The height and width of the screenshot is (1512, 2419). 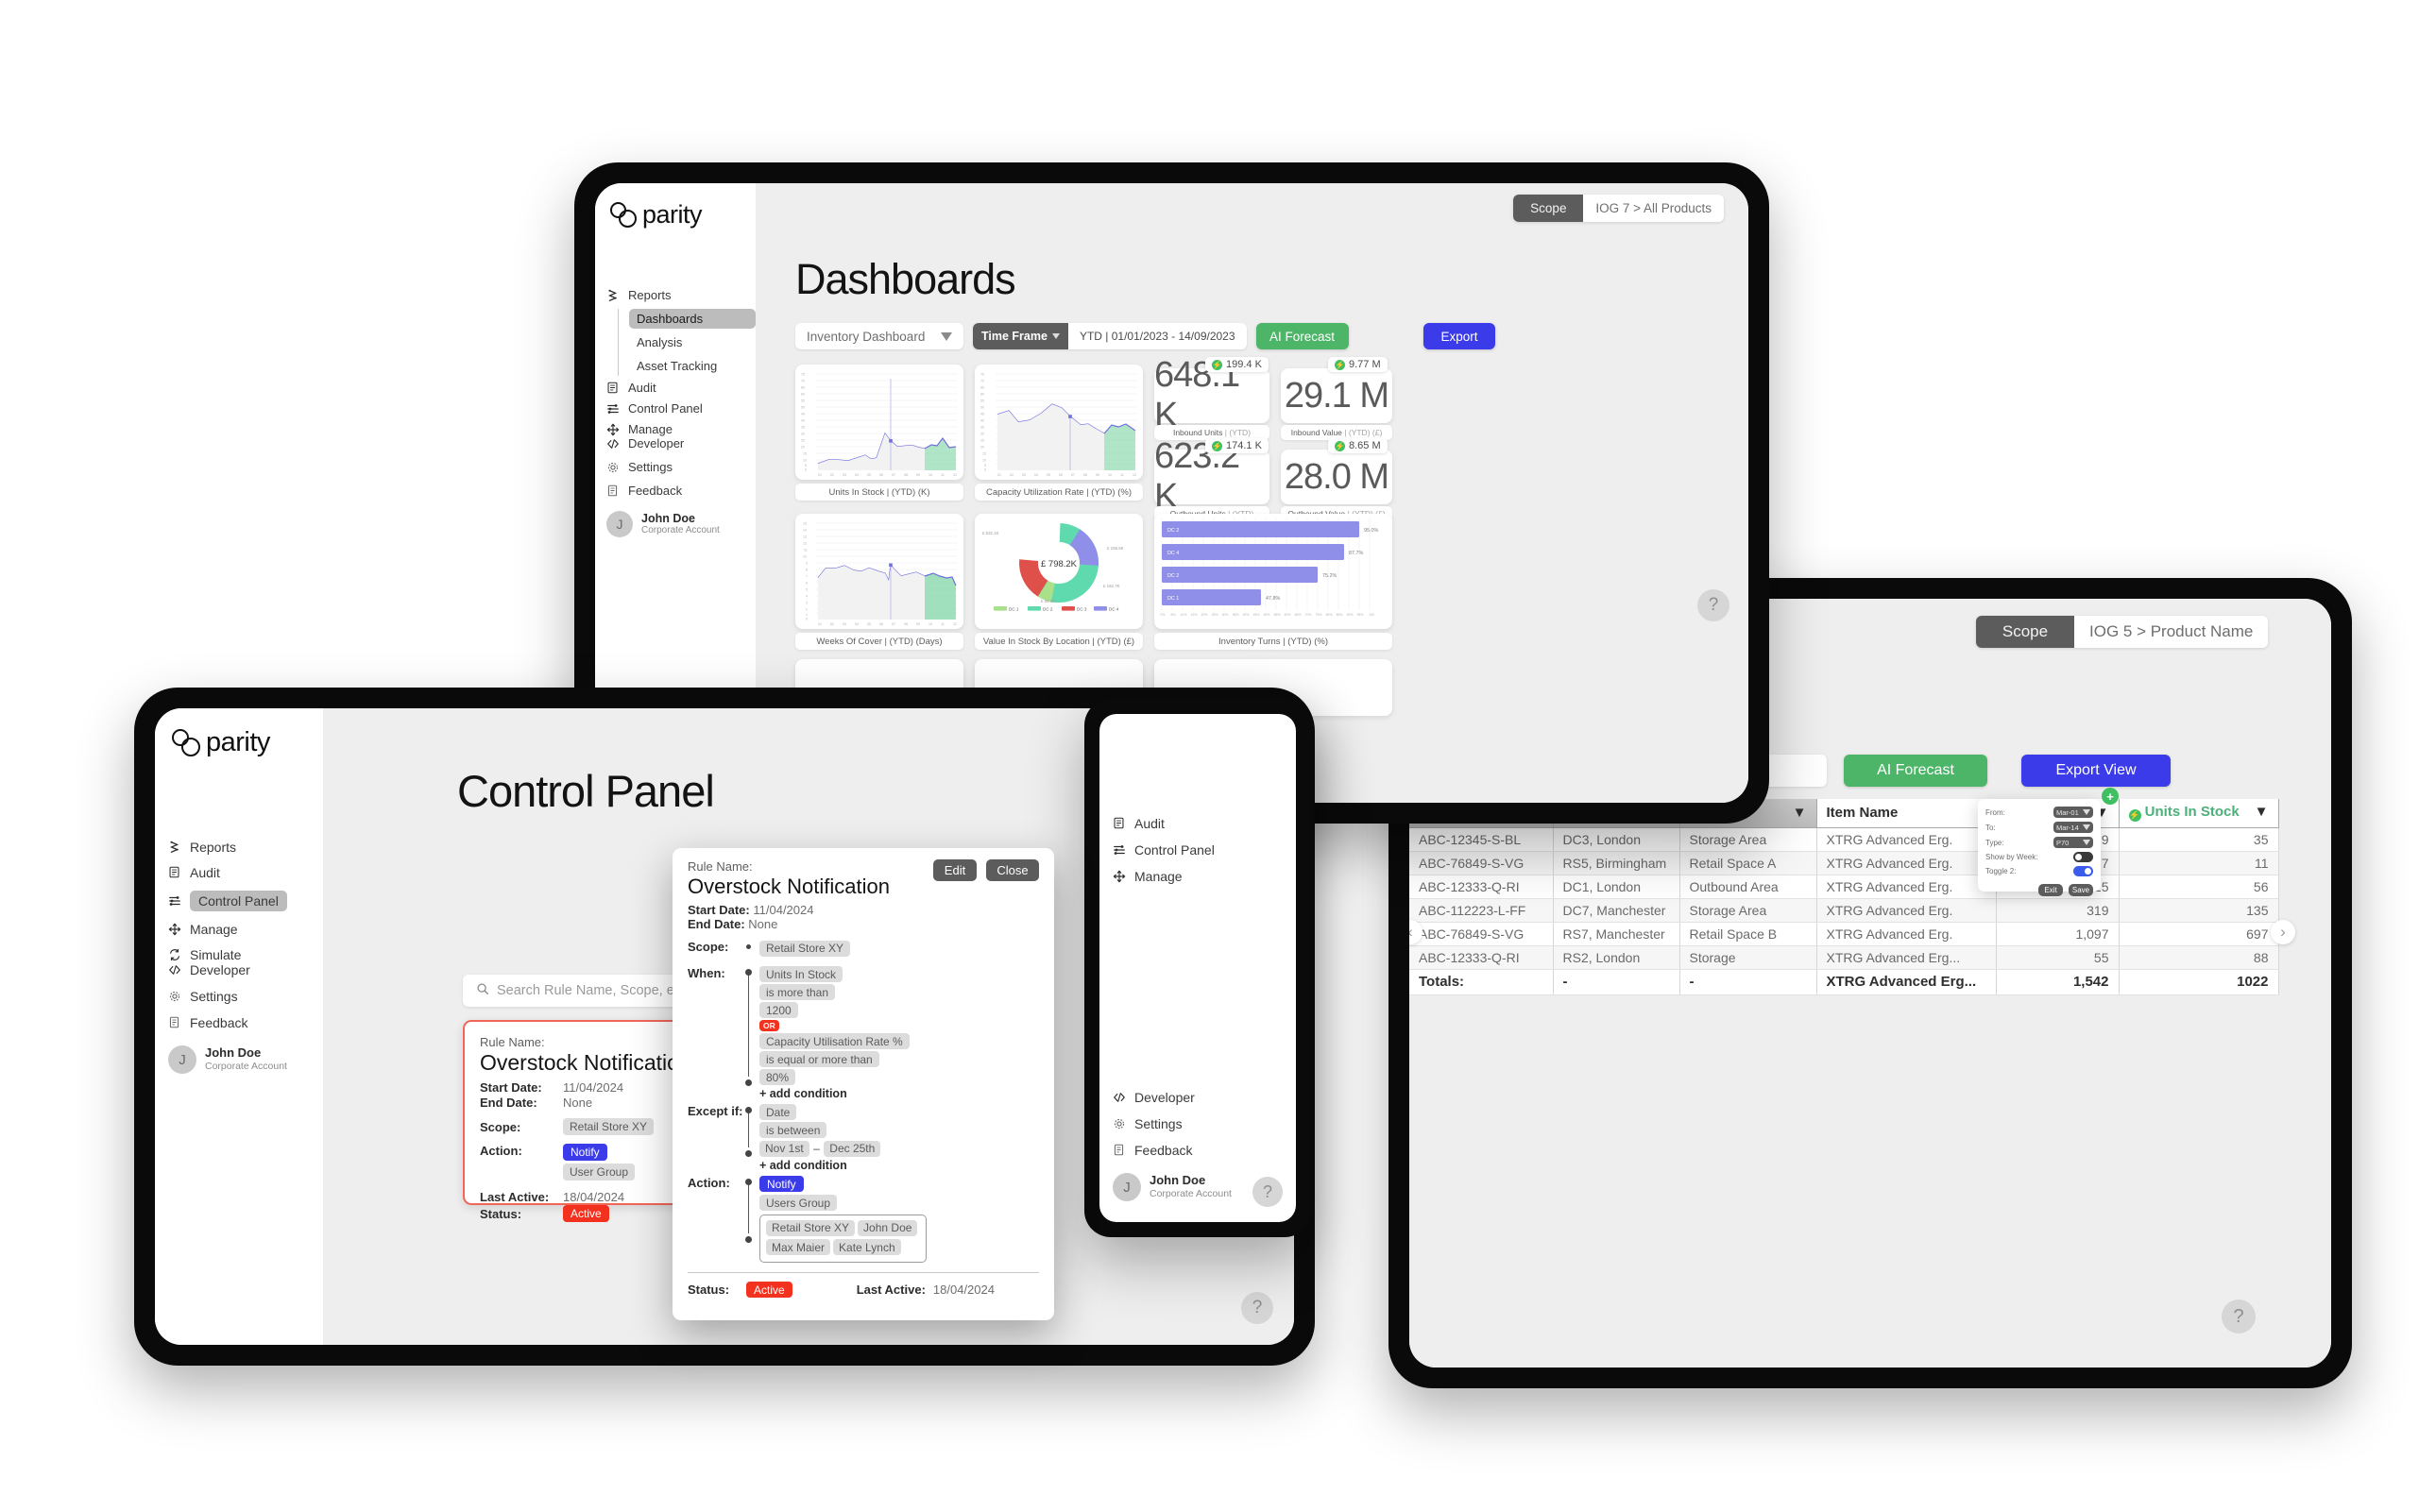 I want to click on col-item-name: Item Name, so click(x=1906, y=813).